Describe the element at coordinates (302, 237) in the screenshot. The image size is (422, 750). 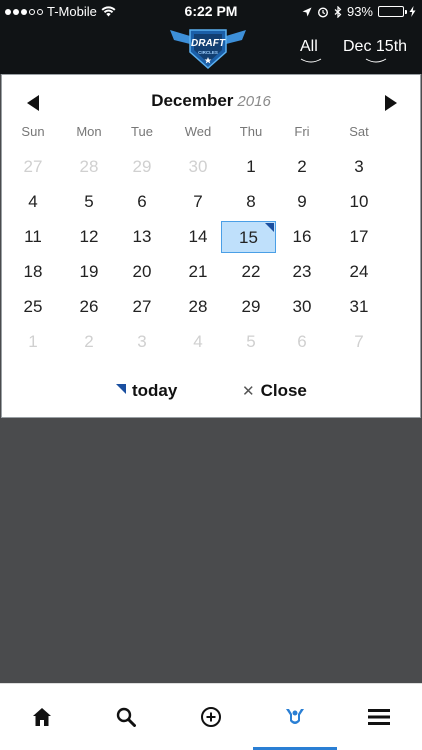
I see `day-cell: 16` at that location.